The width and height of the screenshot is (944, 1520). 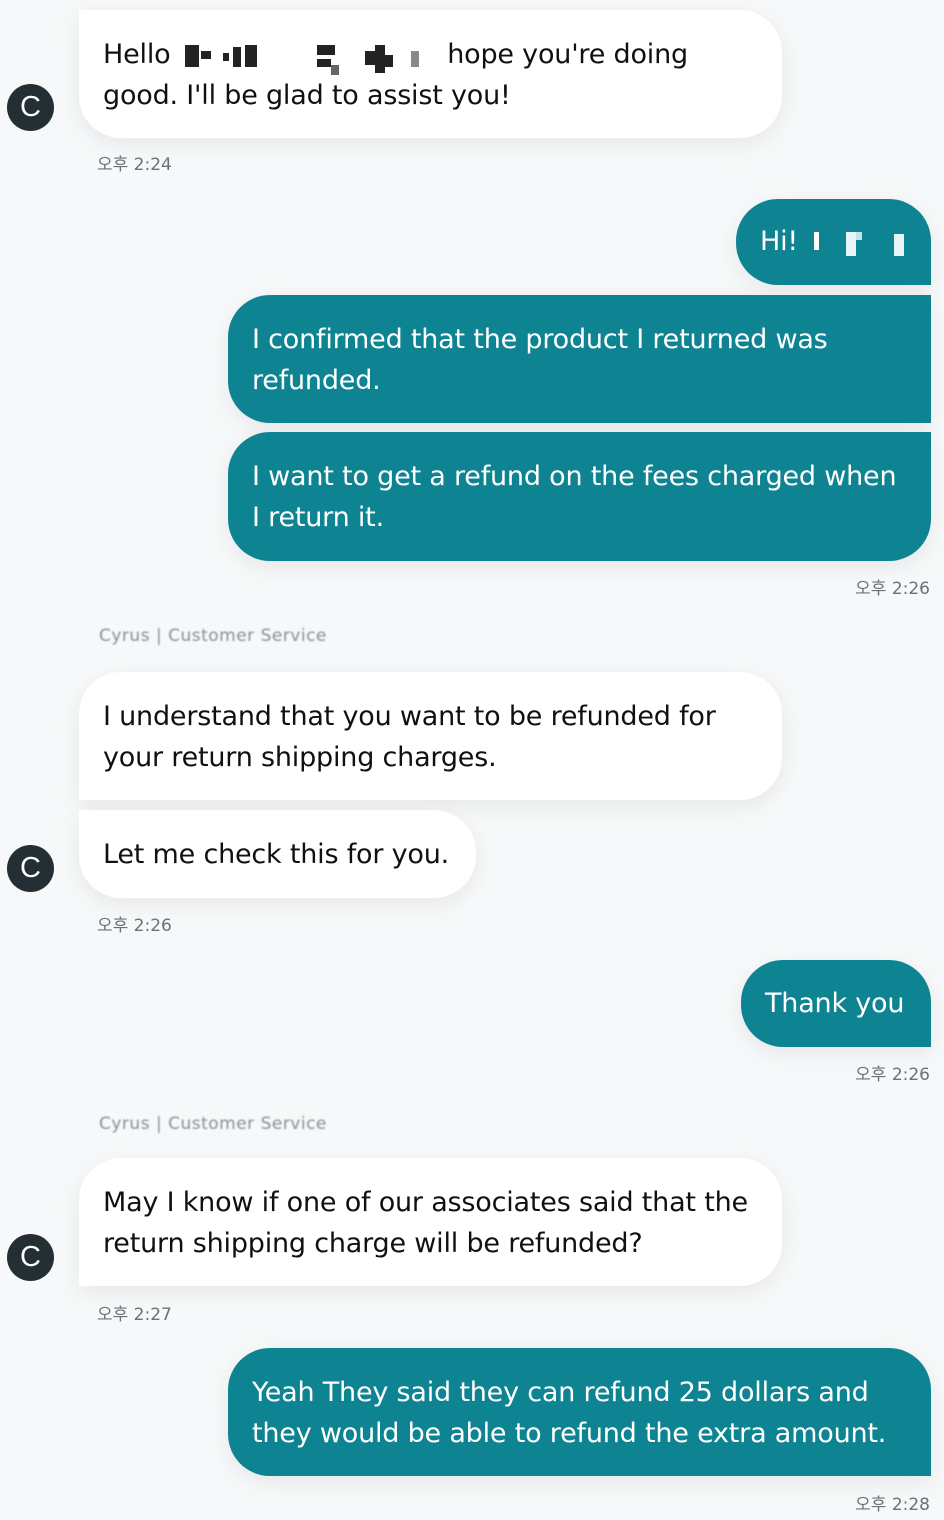 I want to click on user-message: Hi!, so click(x=833, y=242).